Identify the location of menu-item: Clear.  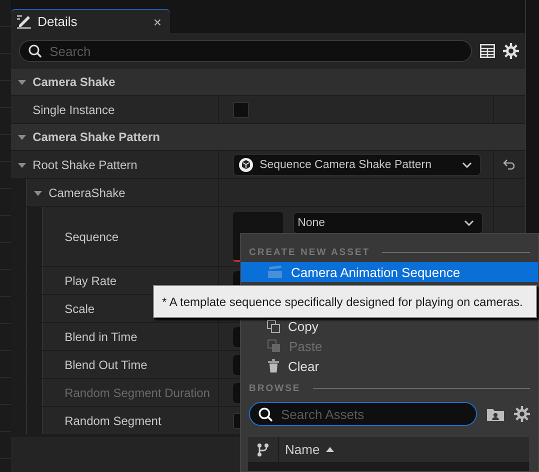
(389, 366).